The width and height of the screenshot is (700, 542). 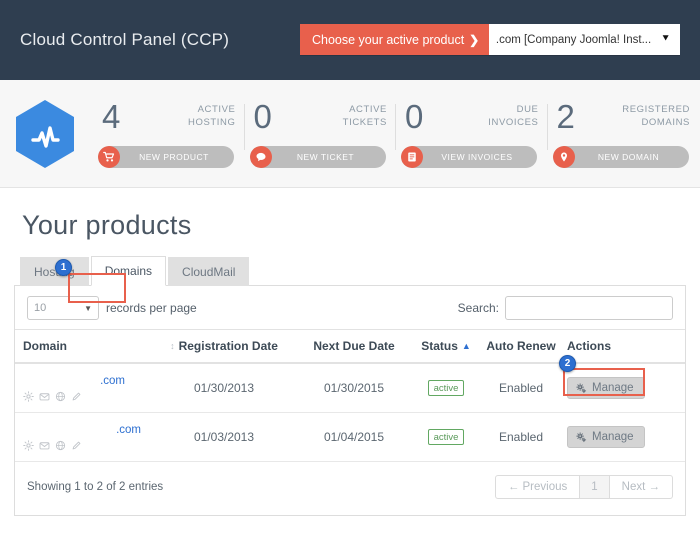 What do you see at coordinates (45, 346) in the screenshot?
I see `column-header-domain-label: Domain` at bounding box center [45, 346].